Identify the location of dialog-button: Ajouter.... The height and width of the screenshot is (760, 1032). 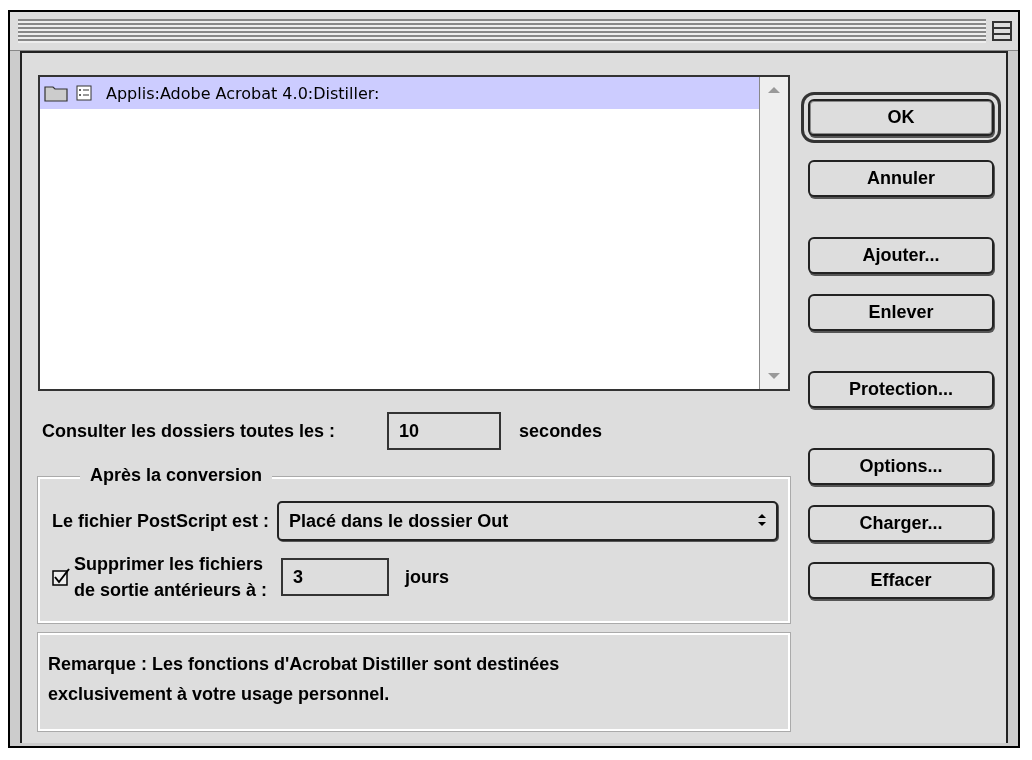
(901, 255).